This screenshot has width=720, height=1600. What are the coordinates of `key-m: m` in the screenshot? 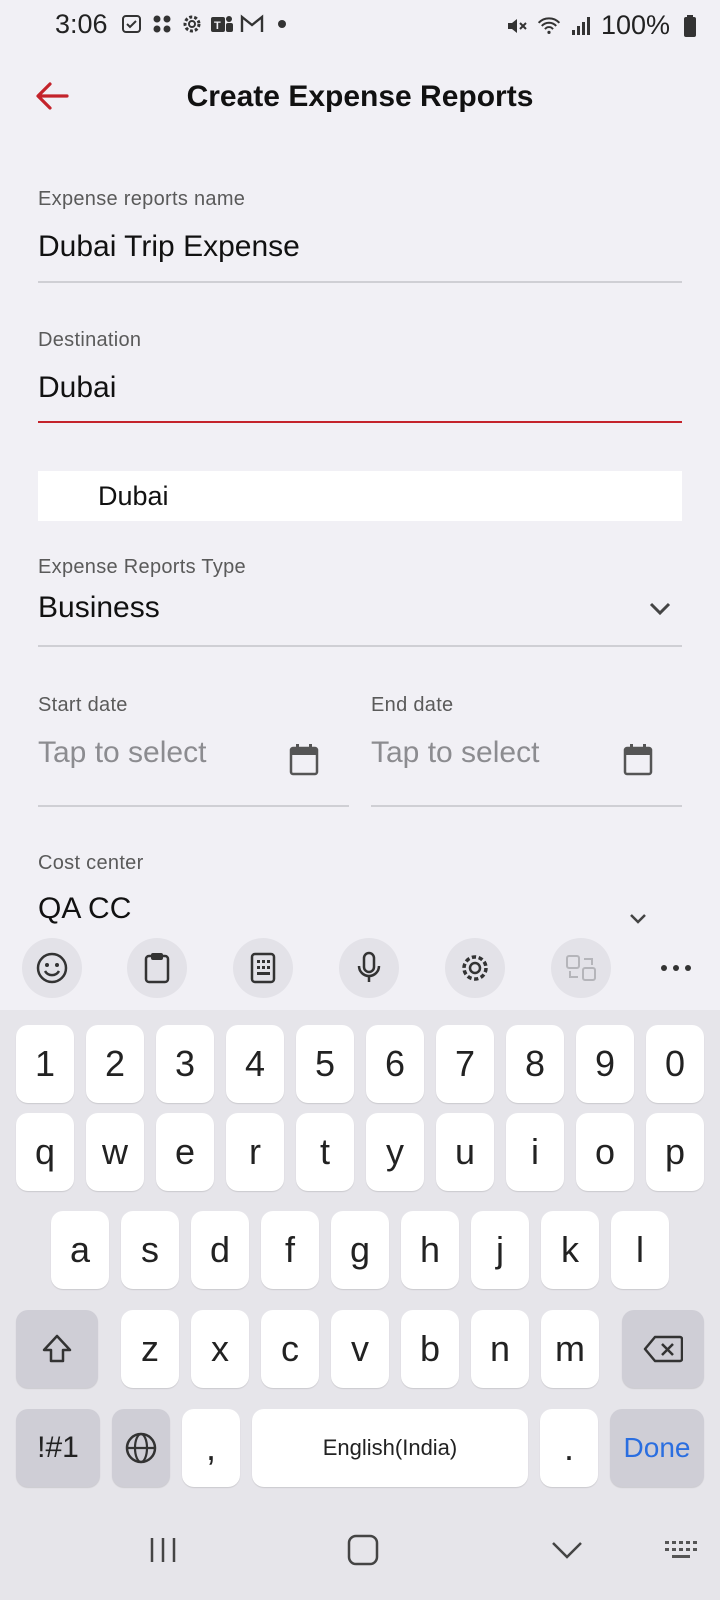 It's located at (570, 1349).